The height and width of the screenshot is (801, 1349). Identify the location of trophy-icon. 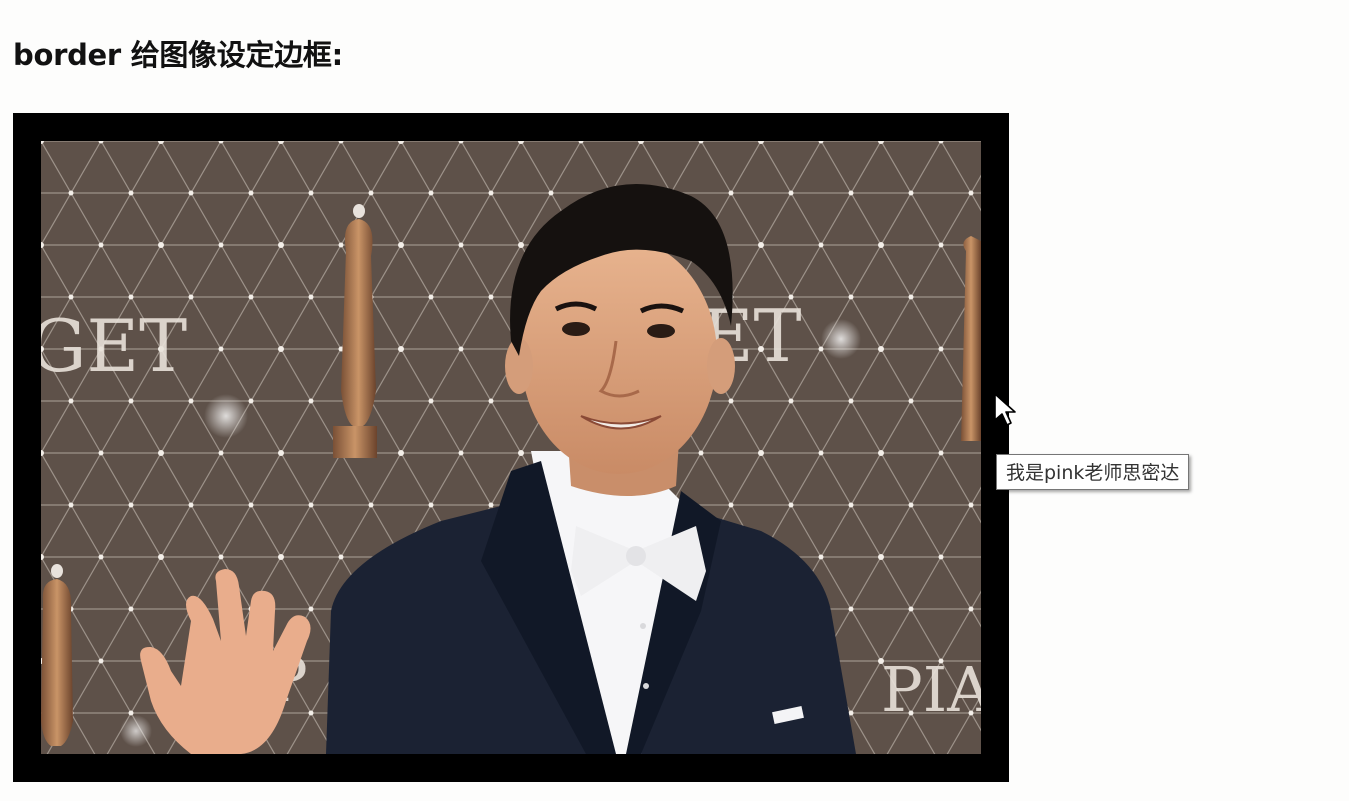
(57, 655).